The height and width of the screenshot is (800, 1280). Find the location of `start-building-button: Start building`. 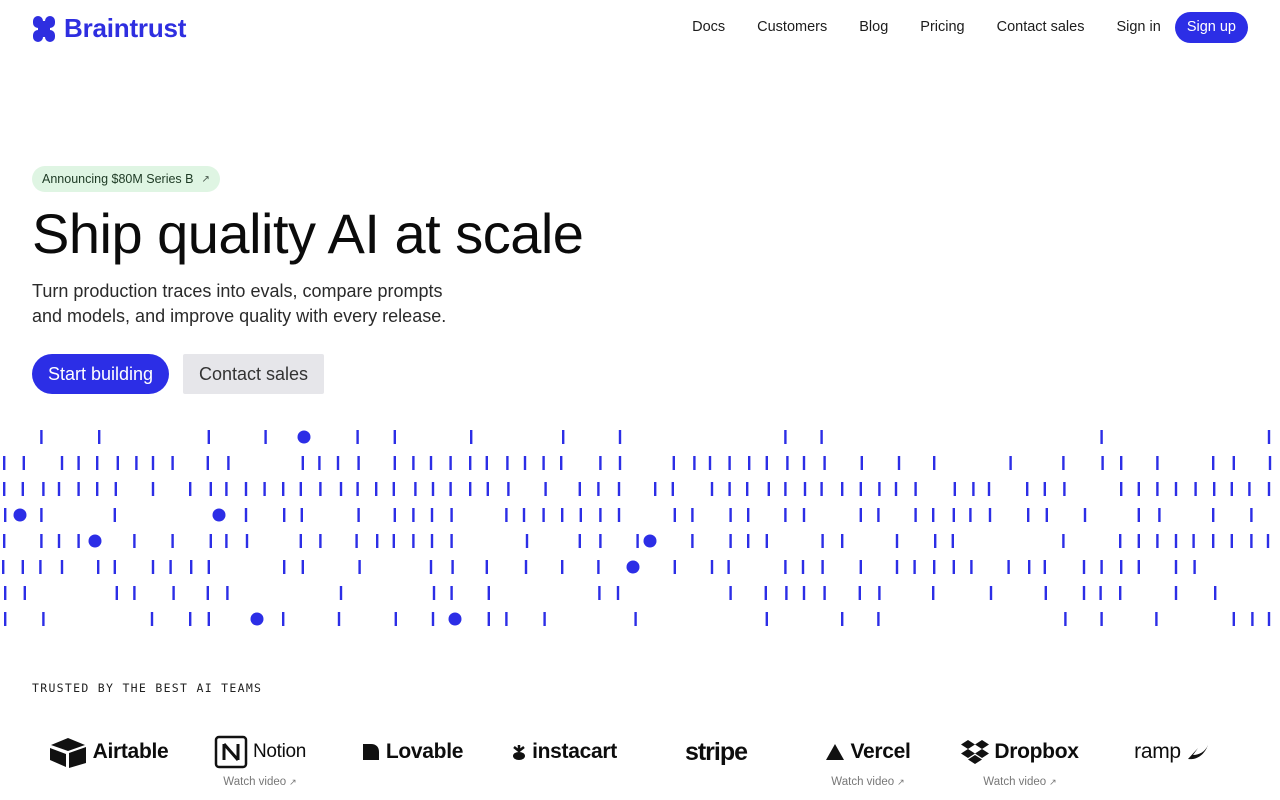

start-building-button: Start building is located at coordinates (101, 374).